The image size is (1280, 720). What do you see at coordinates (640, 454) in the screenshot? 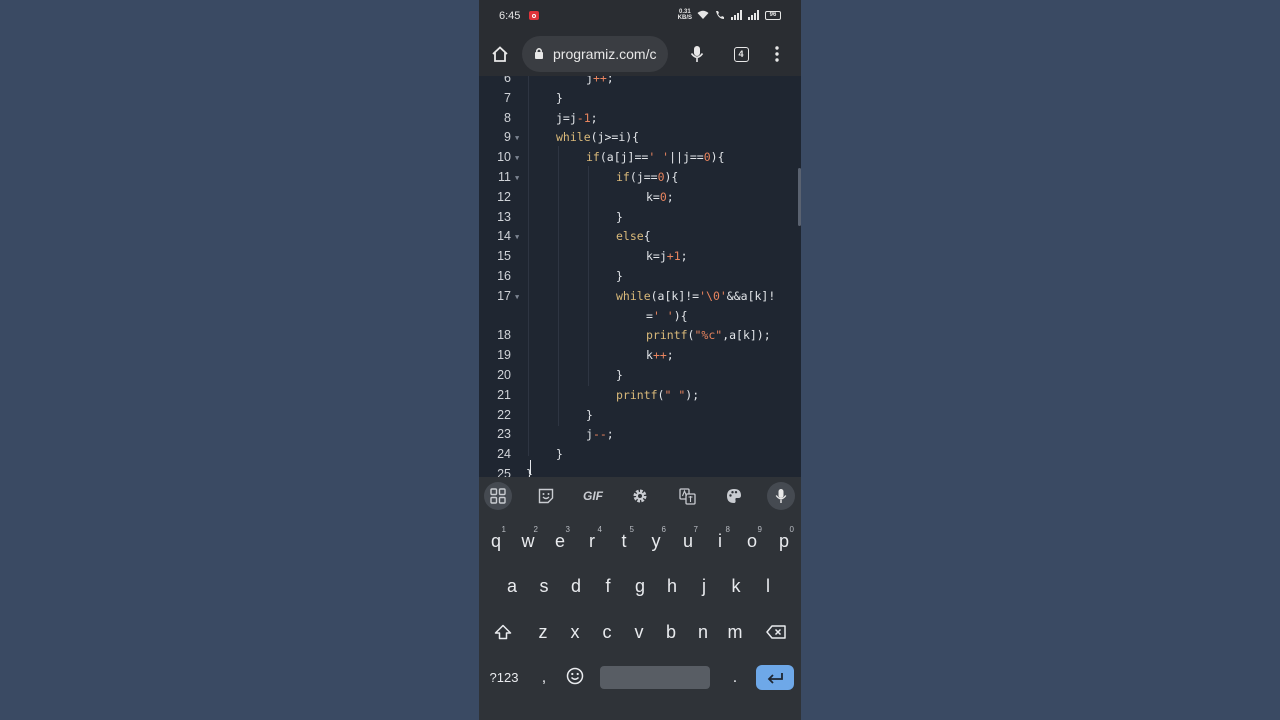
I see `code-line: 24}` at bounding box center [640, 454].